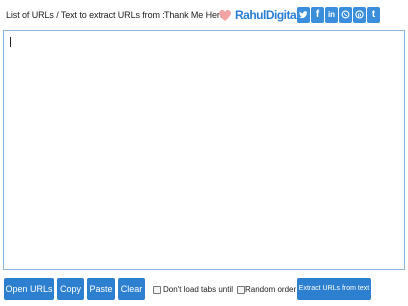 The width and height of the screenshot is (408, 306). I want to click on text-caret, so click(10, 42).